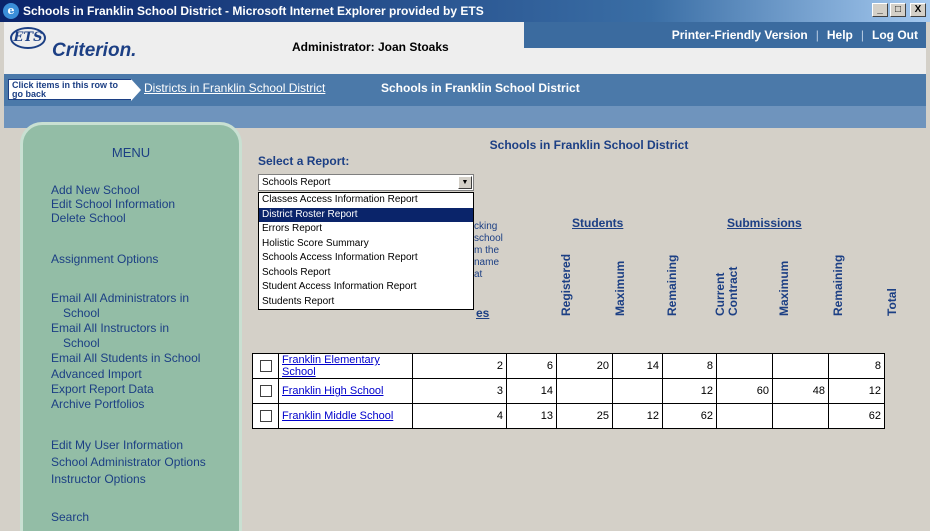 The height and width of the screenshot is (531, 930). I want to click on menu-title: MENU, so click(131, 152).